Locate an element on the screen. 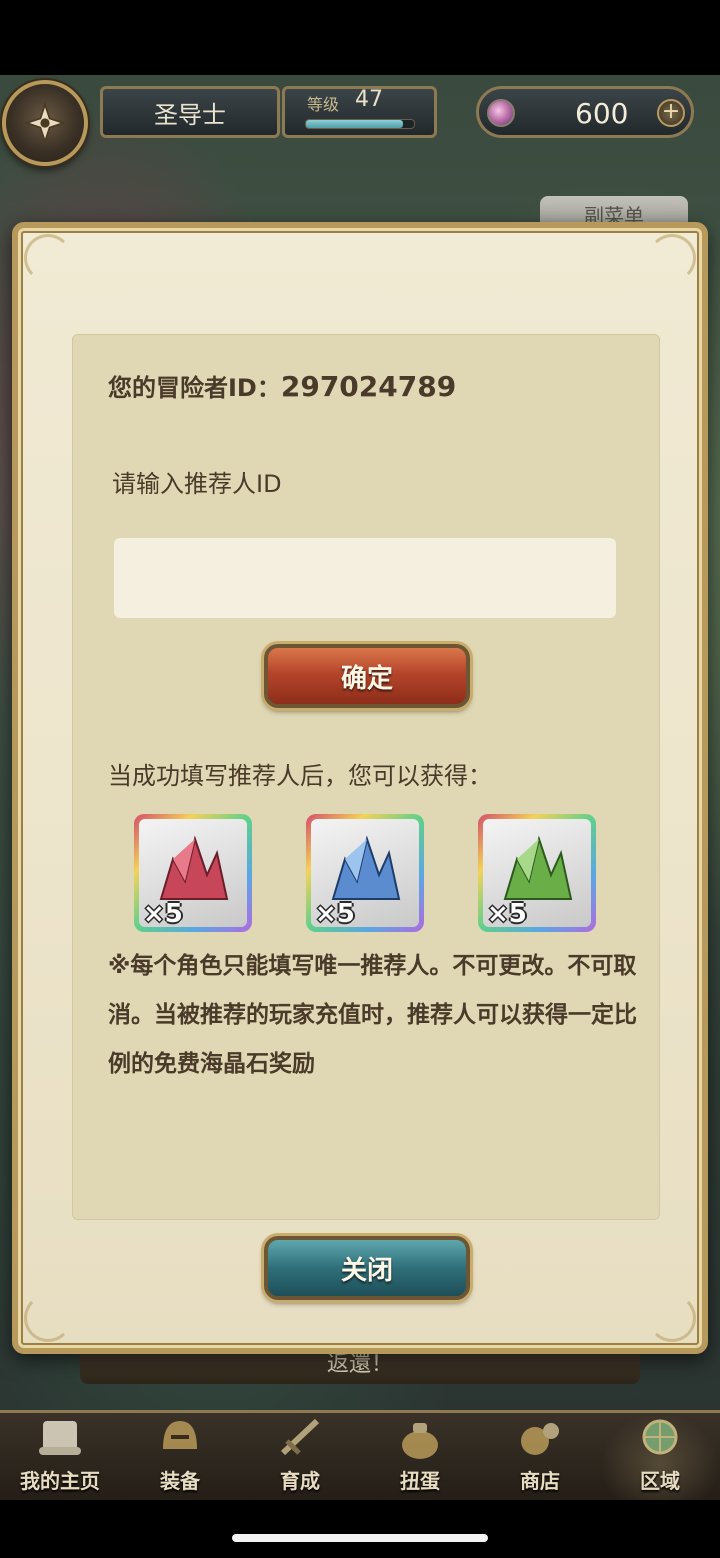 Image resolution: width=720 pixels, height=1558 pixels. reward-list: ×5 ×5 ×5 is located at coordinates (369, 874).